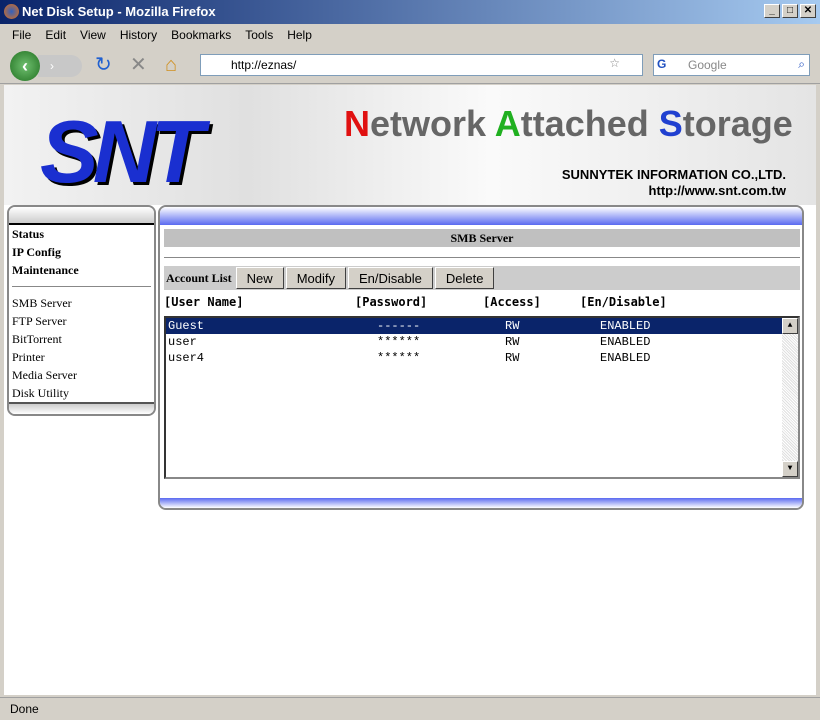  Describe the element at coordinates (482, 238) in the screenshot. I see `page-title: SMB Server` at that location.